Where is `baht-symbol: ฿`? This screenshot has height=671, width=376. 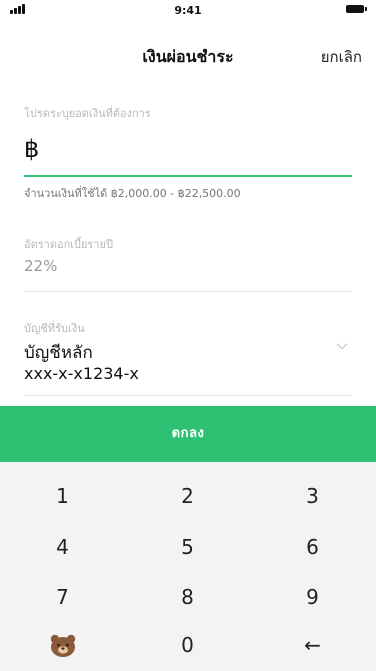 baht-symbol: ฿ is located at coordinates (32, 149).